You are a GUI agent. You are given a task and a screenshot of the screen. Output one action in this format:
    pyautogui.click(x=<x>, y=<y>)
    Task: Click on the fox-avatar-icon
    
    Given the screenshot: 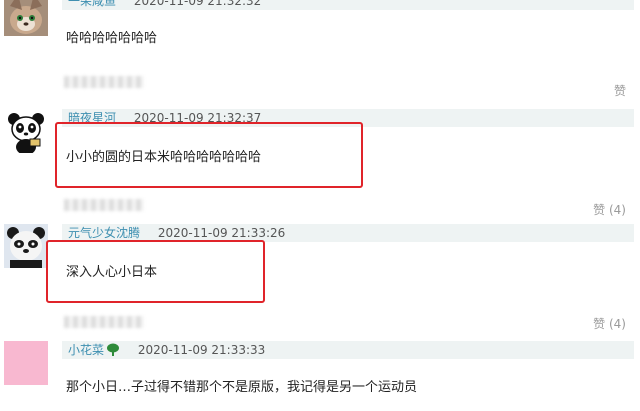 What is the action you would take?
    pyautogui.click(x=26, y=18)
    